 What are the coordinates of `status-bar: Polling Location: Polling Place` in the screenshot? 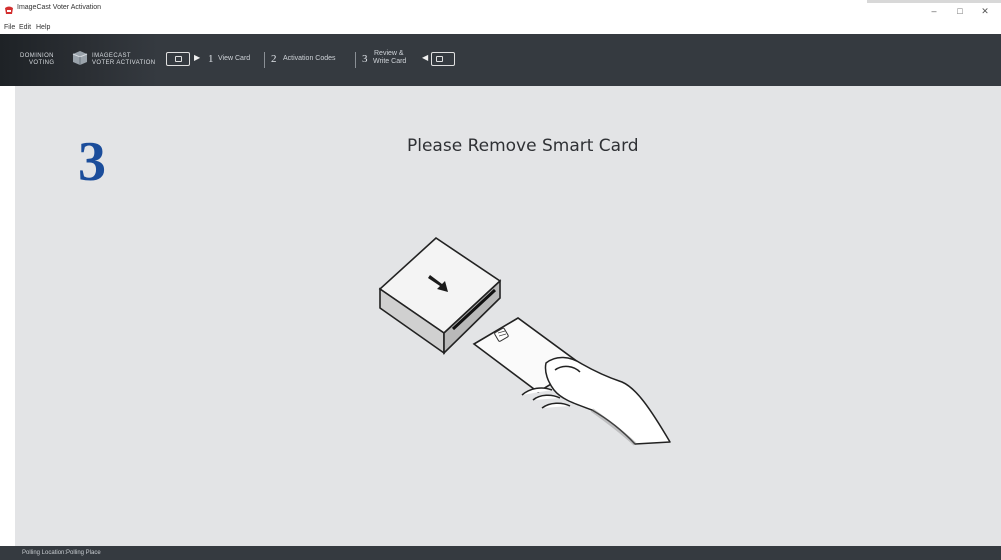 It's located at (500, 553).